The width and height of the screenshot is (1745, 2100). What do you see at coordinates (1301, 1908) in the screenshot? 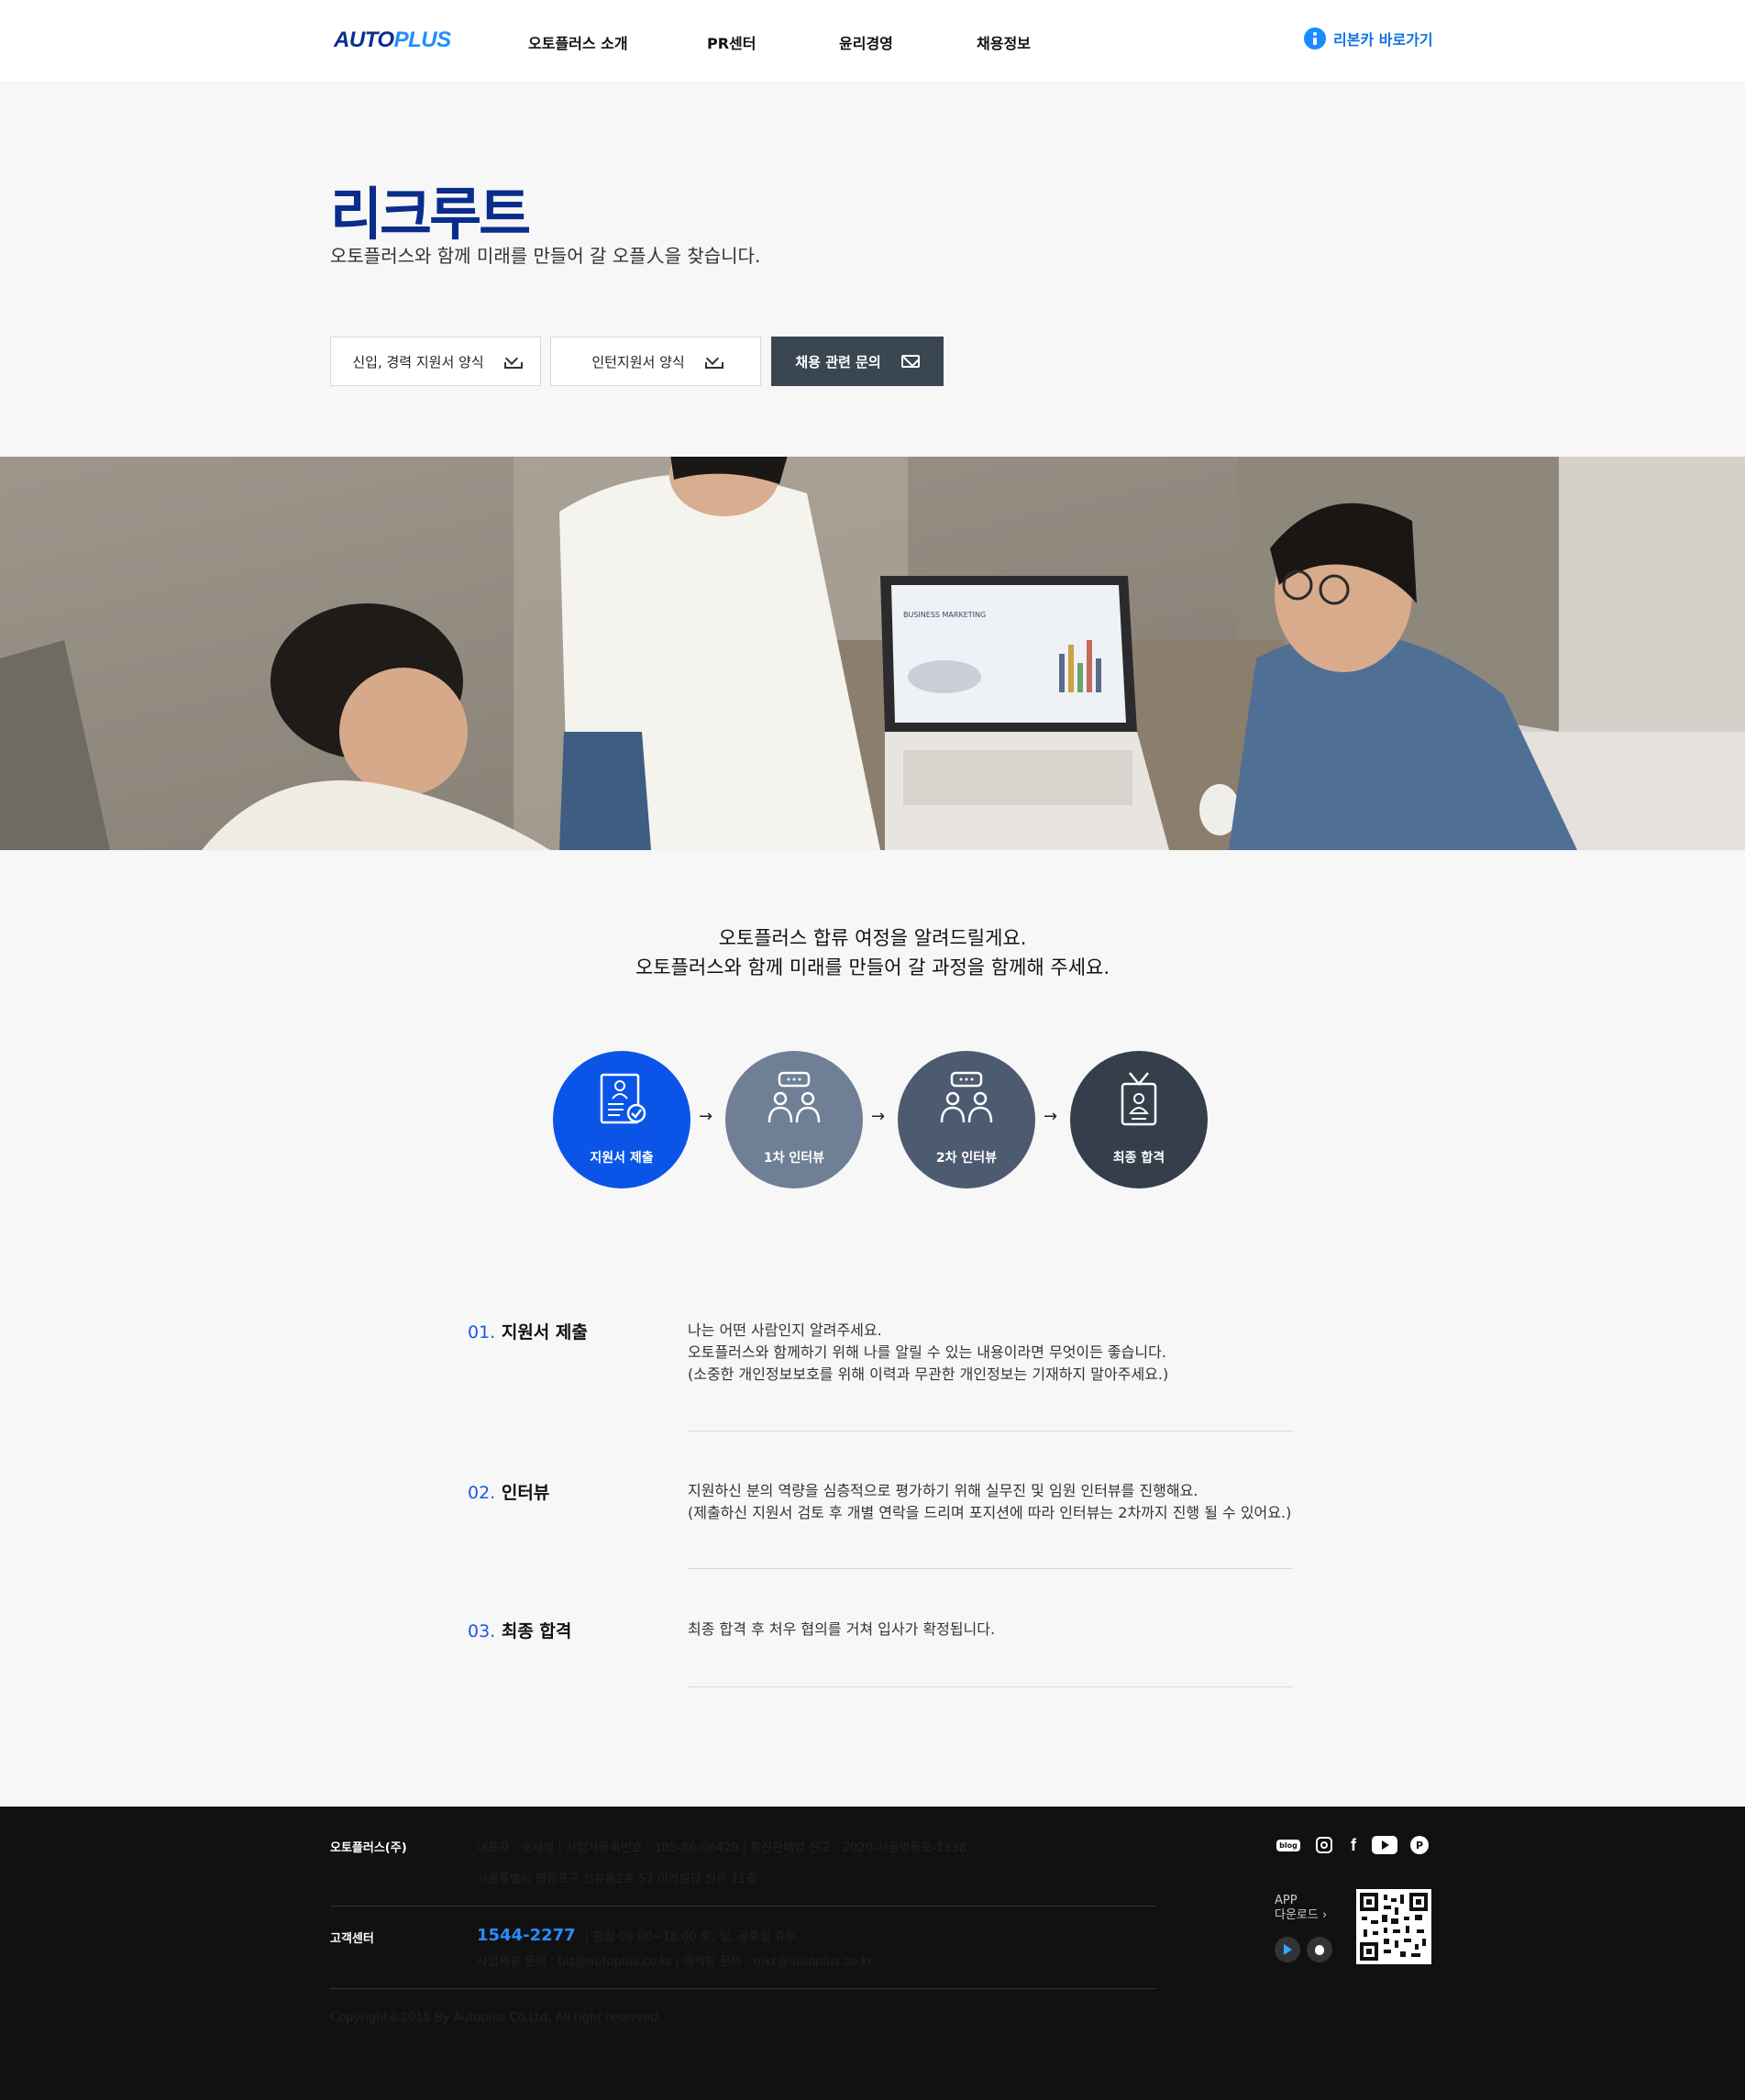
I see `app-download-label: APP 다운로드 ›` at bounding box center [1301, 1908].